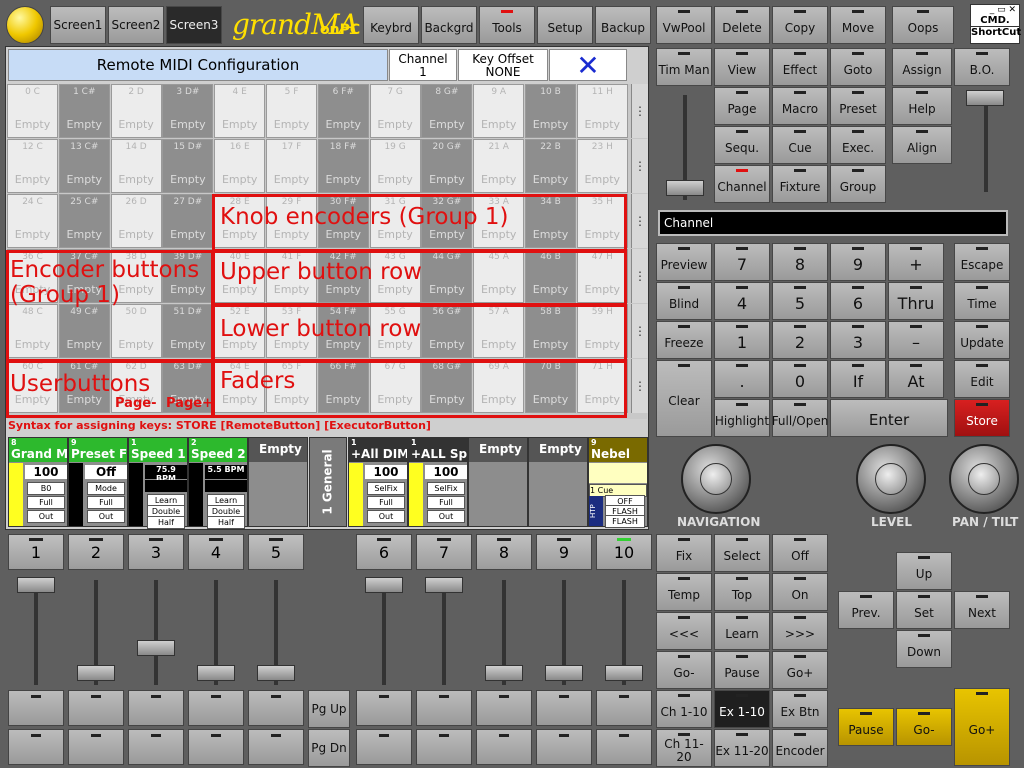  What do you see at coordinates (329, 748) in the screenshot?
I see `page-down-button: Pg Dn` at bounding box center [329, 748].